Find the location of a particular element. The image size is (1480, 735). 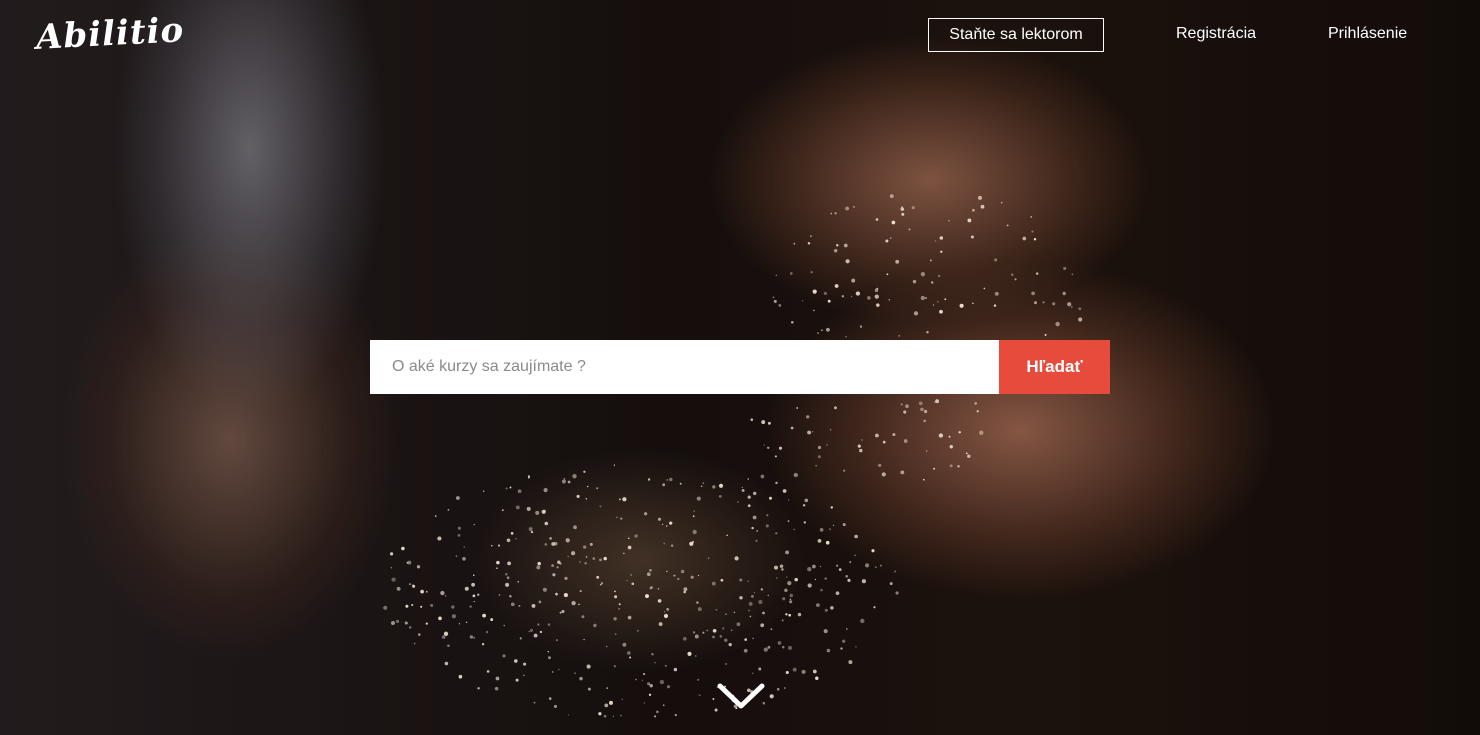

course-search-input is located at coordinates (684, 367).